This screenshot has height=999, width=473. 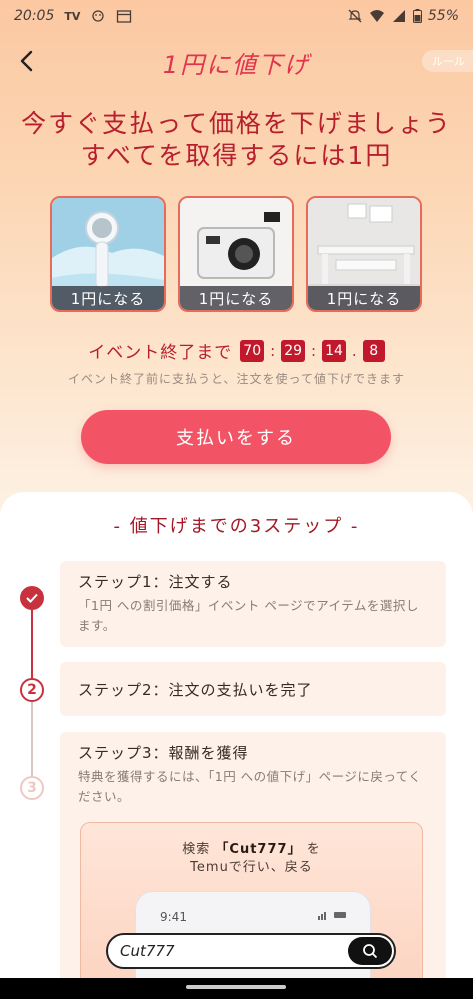 What do you see at coordinates (417, 16) in the screenshot?
I see `battery-icon` at bounding box center [417, 16].